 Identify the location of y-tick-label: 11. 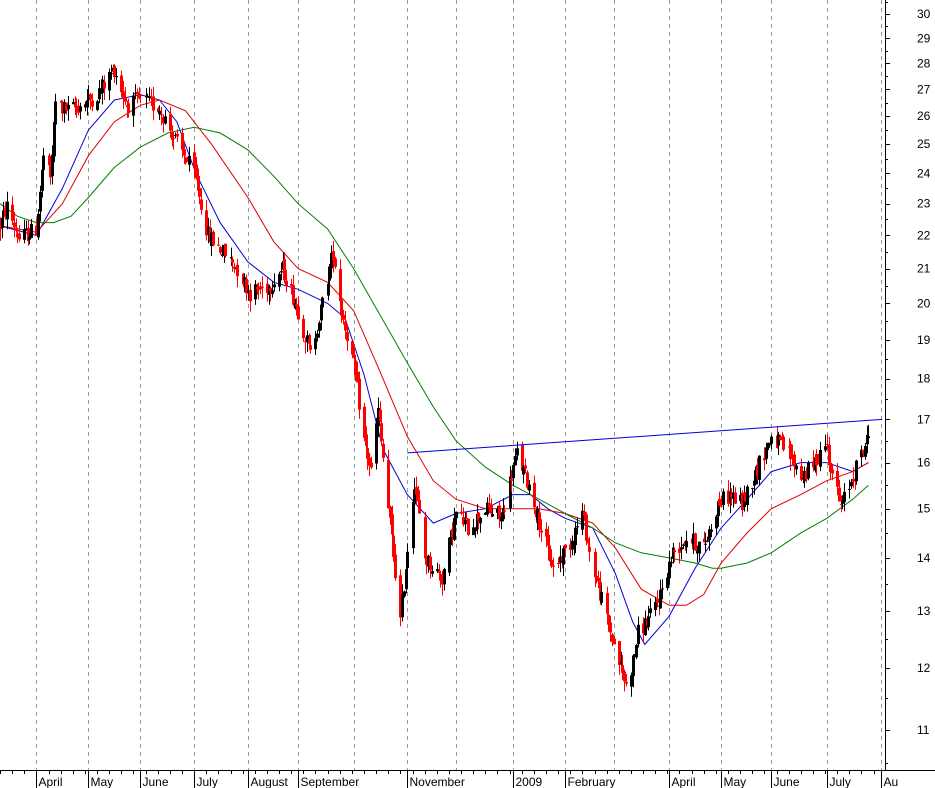
(923, 730).